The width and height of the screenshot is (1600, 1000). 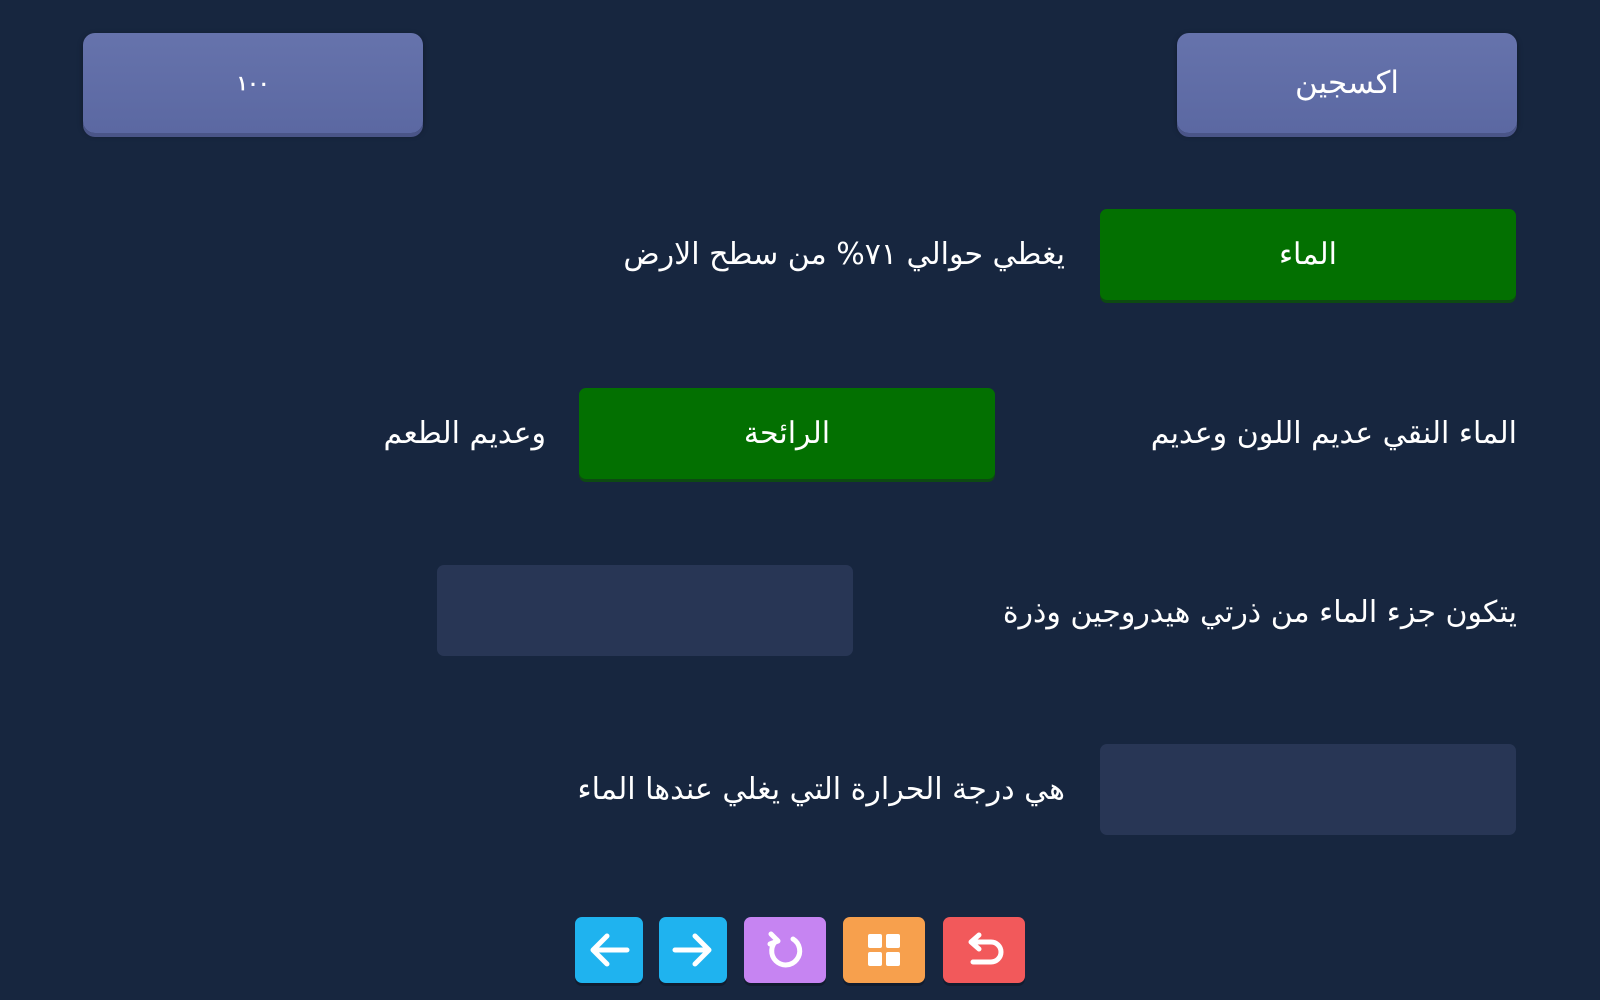 I want to click on arrow-right-icon, so click(x=693, y=950).